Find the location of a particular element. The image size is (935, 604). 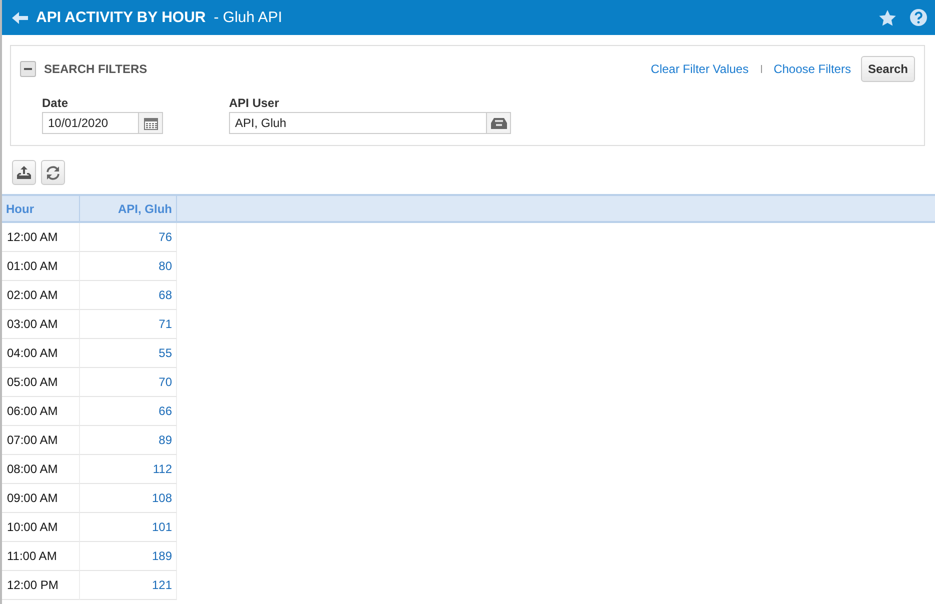

export-button is located at coordinates (24, 172).